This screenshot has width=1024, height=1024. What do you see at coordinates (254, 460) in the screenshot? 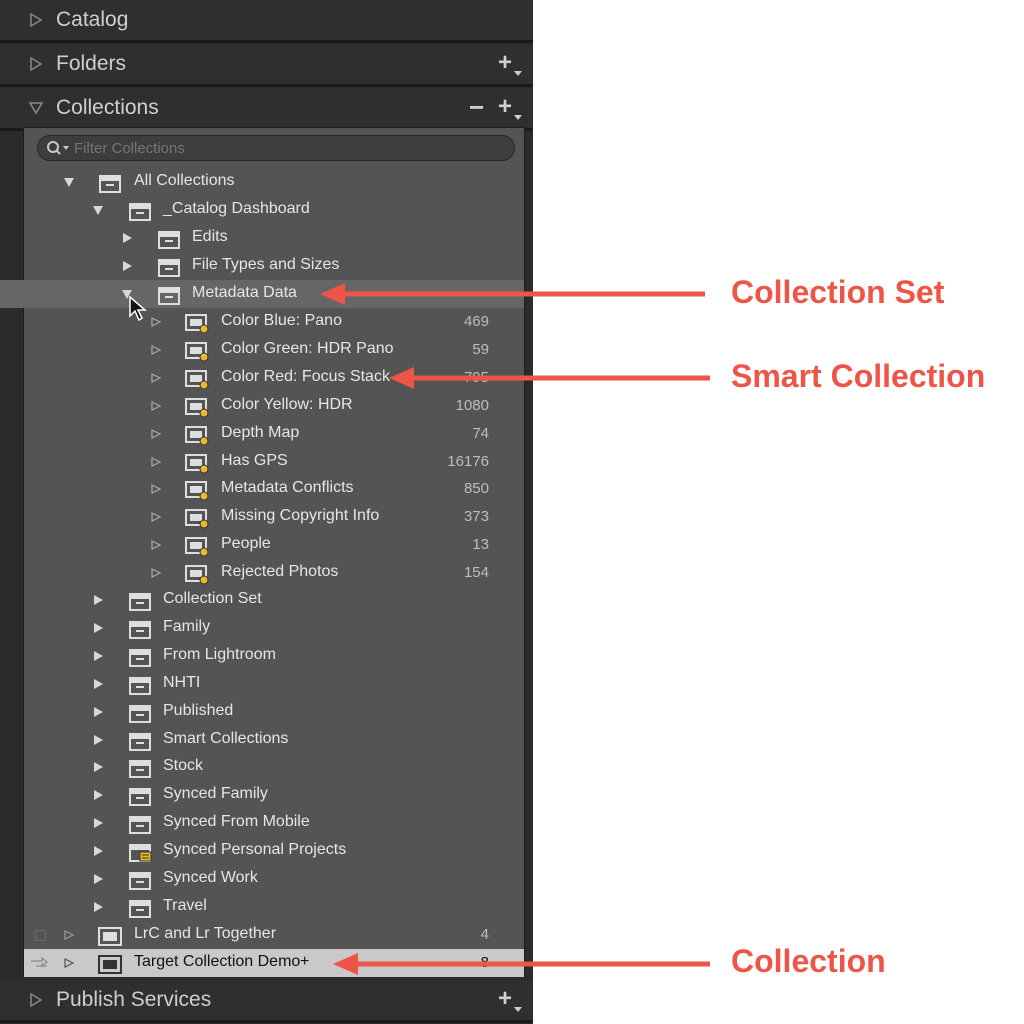
I see `tree-label: Has GPS` at bounding box center [254, 460].